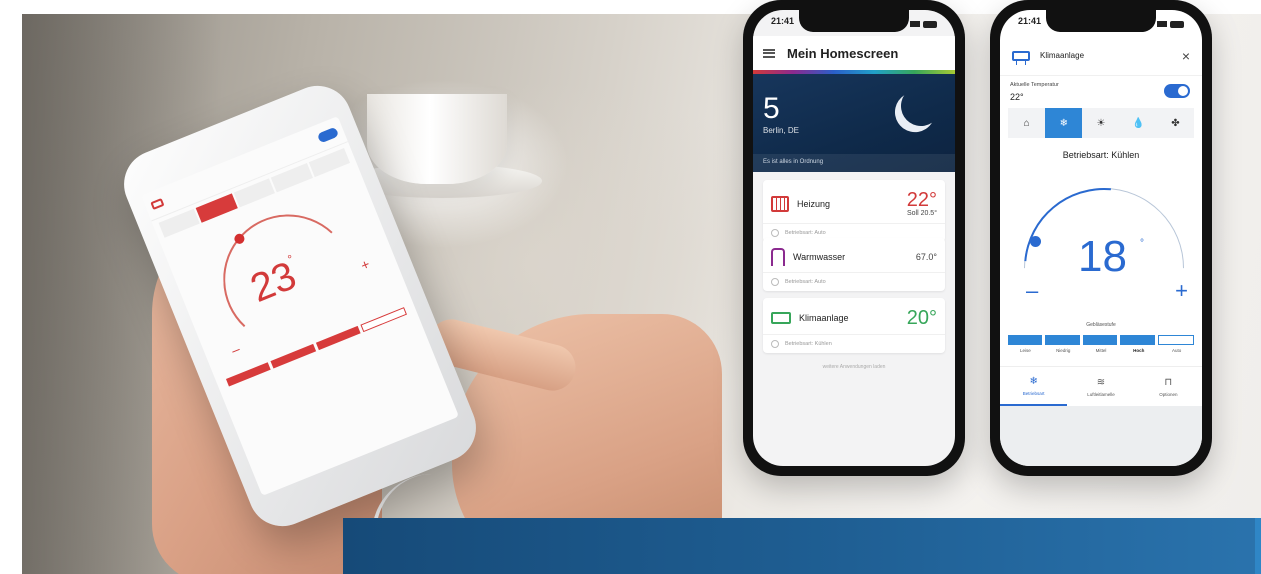  I want to click on fan-level-label: Leise, so click(1025, 350).